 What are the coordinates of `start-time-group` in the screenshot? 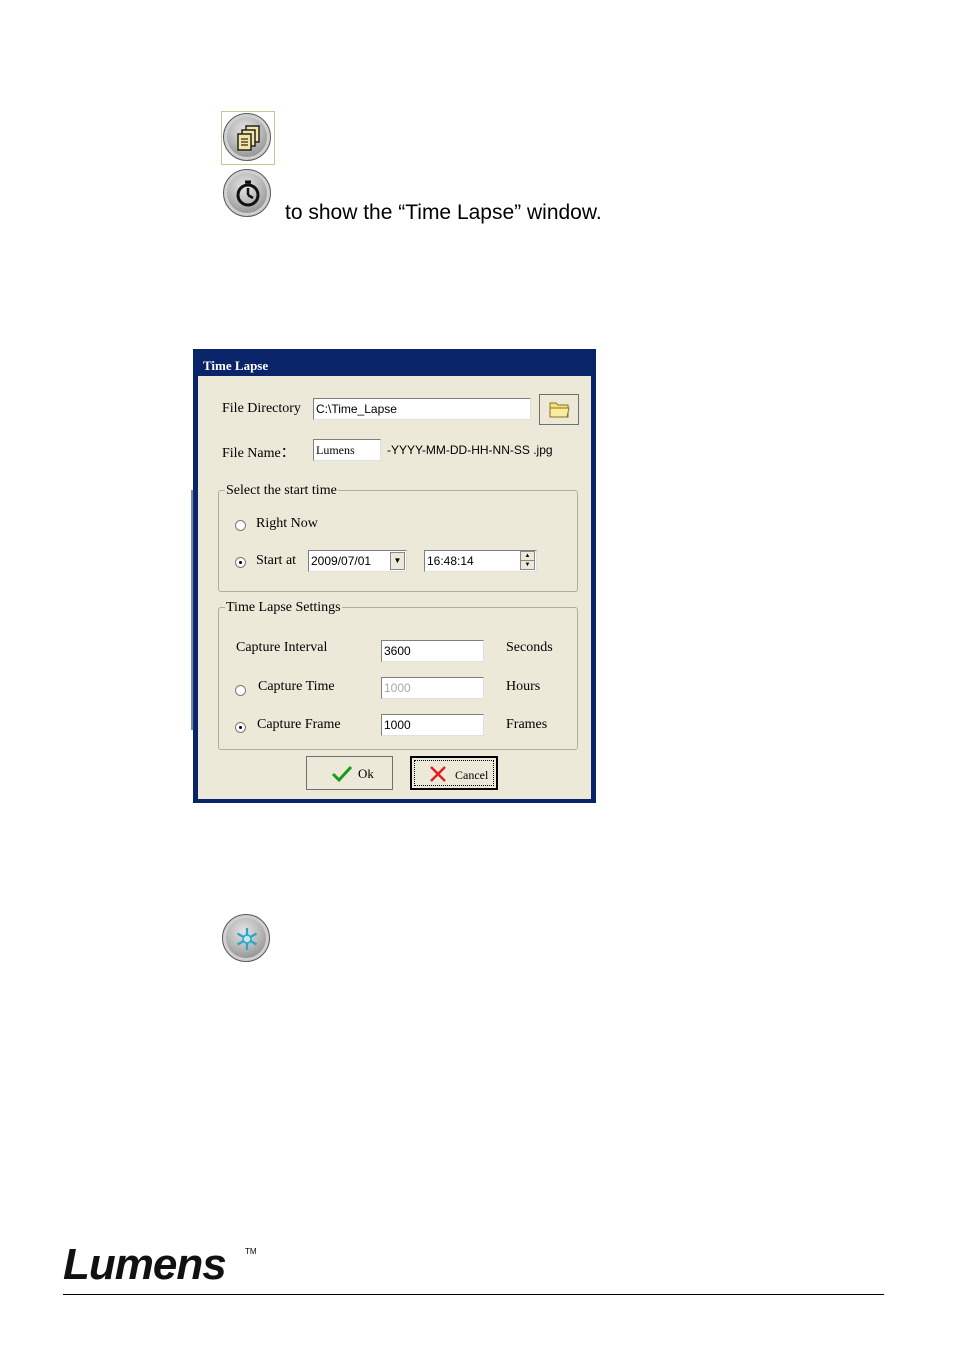 It's located at (398, 541).